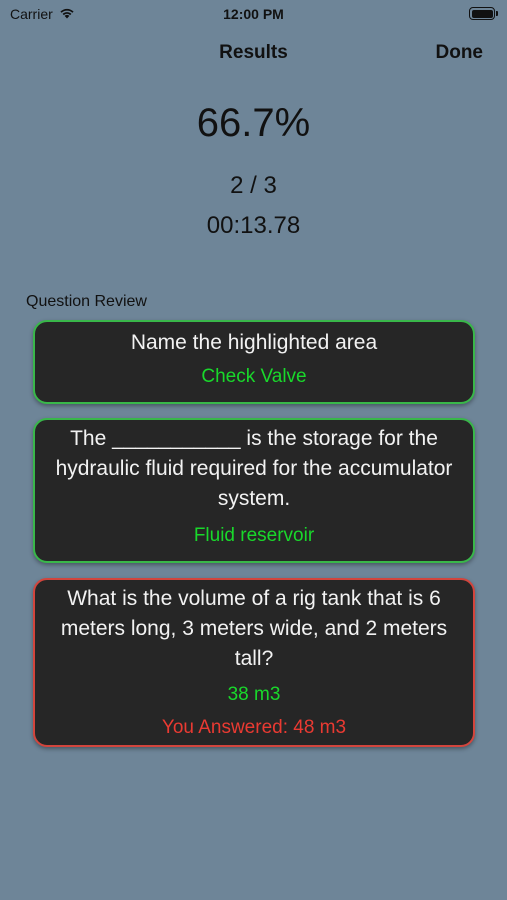 The image size is (507, 900). I want to click on review-question: Name the highlighted area, so click(254, 342).